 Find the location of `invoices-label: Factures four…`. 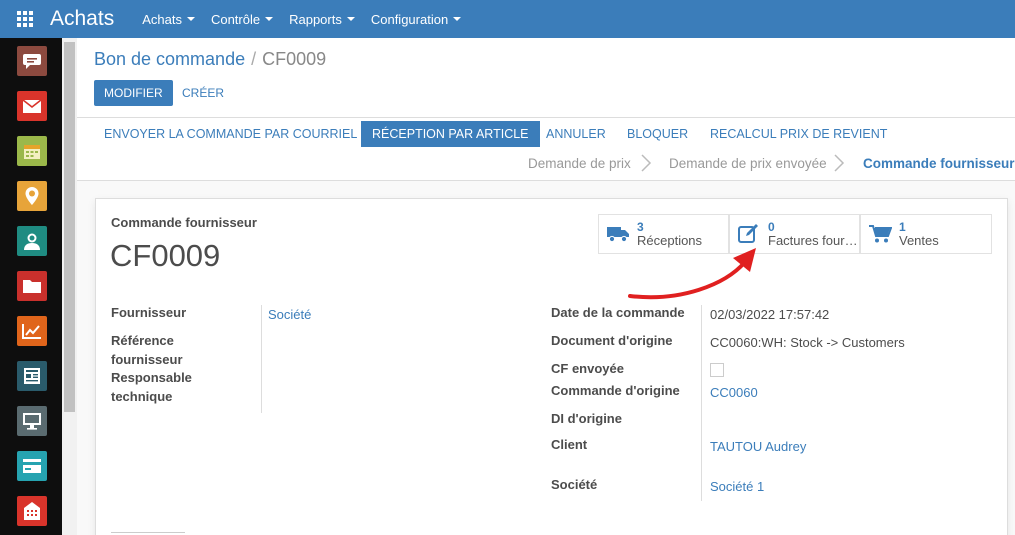

invoices-label: Factures four… is located at coordinates (813, 241).